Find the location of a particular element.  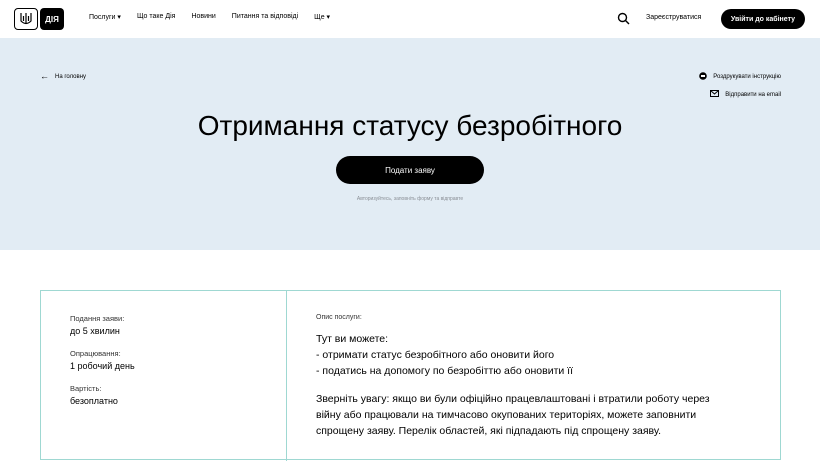

login-button: Увійти до кабінету is located at coordinates (763, 19).